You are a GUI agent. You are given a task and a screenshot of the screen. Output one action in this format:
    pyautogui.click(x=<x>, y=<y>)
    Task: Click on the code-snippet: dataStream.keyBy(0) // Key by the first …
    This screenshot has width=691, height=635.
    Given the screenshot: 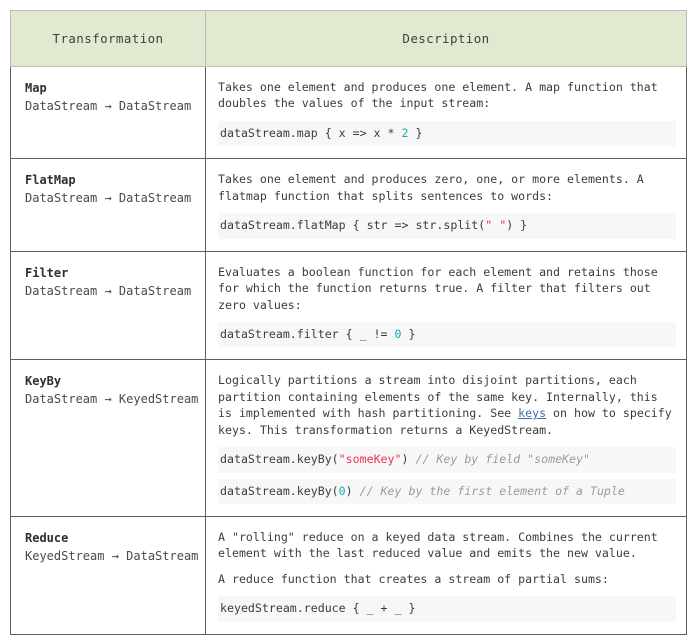 What is the action you would take?
    pyautogui.click(x=447, y=491)
    